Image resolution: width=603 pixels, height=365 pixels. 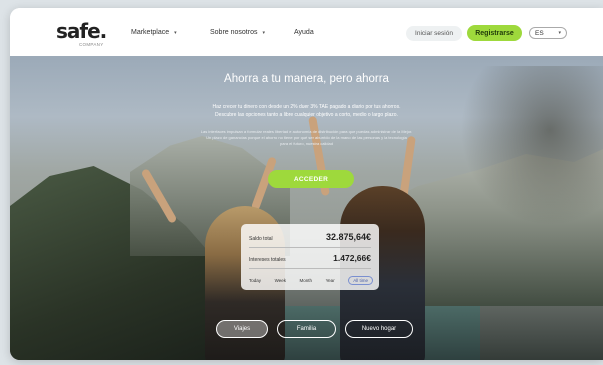 What do you see at coordinates (539, 33) in the screenshot?
I see `language-value: ES` at bounding box center [539, 33].